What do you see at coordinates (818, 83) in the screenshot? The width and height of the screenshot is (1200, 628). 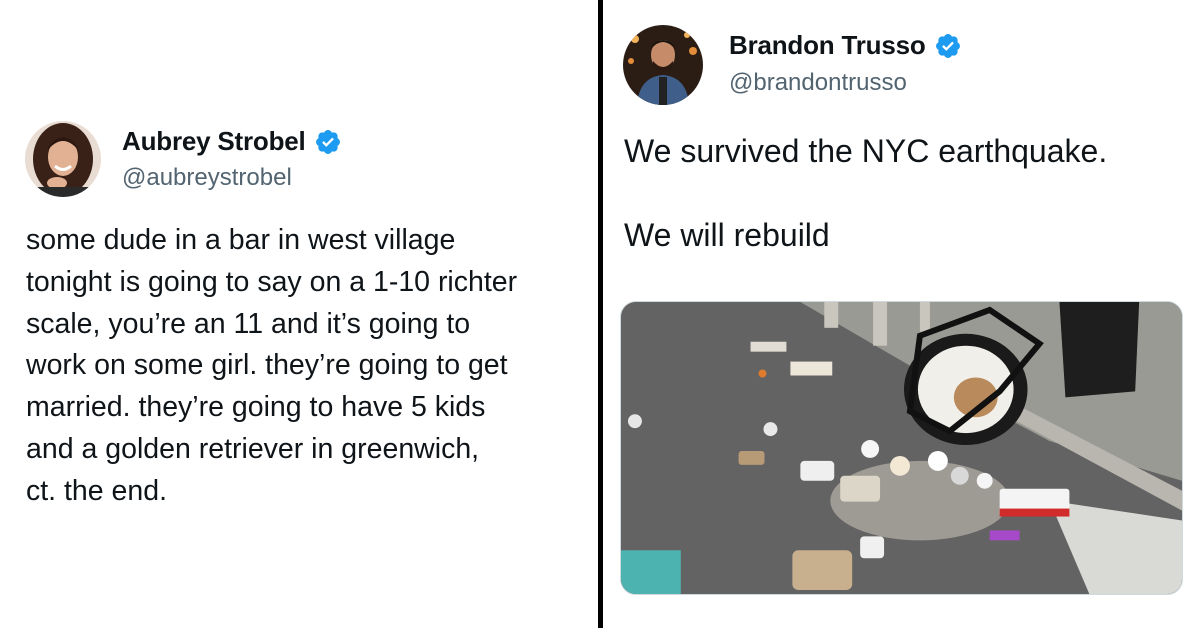 I see `right-handle: @brandontrusso` at bounding box center [818, 83].